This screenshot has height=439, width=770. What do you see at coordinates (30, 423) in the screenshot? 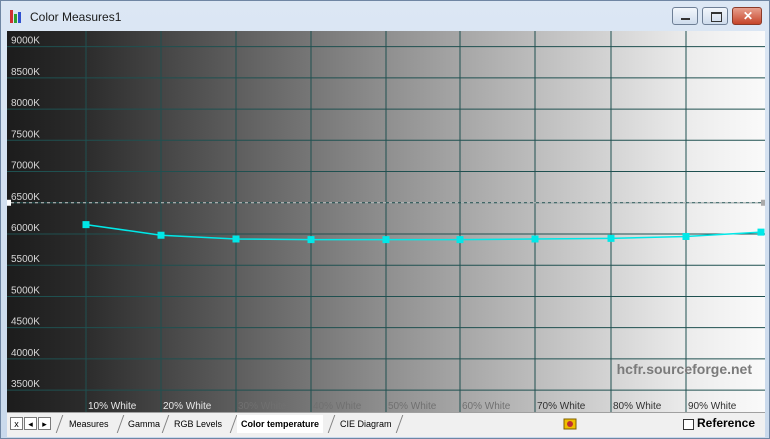
I see `tab-prev-button: ◂` at bounding box center [30, 423].